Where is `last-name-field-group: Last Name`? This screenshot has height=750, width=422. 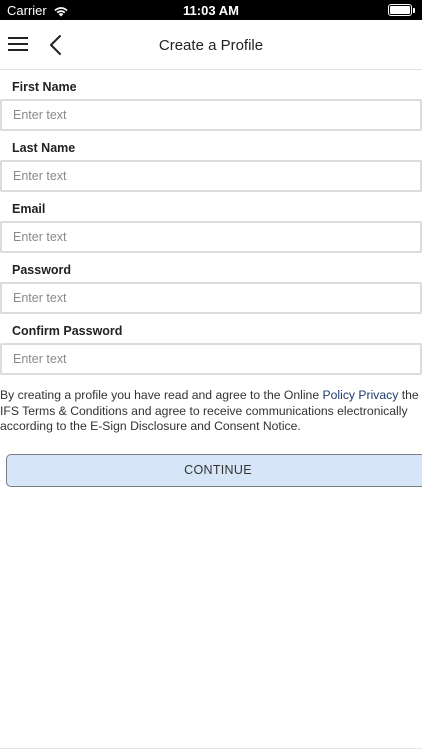
last-name-field-group: Last Name is located at coordinates (211, 161).